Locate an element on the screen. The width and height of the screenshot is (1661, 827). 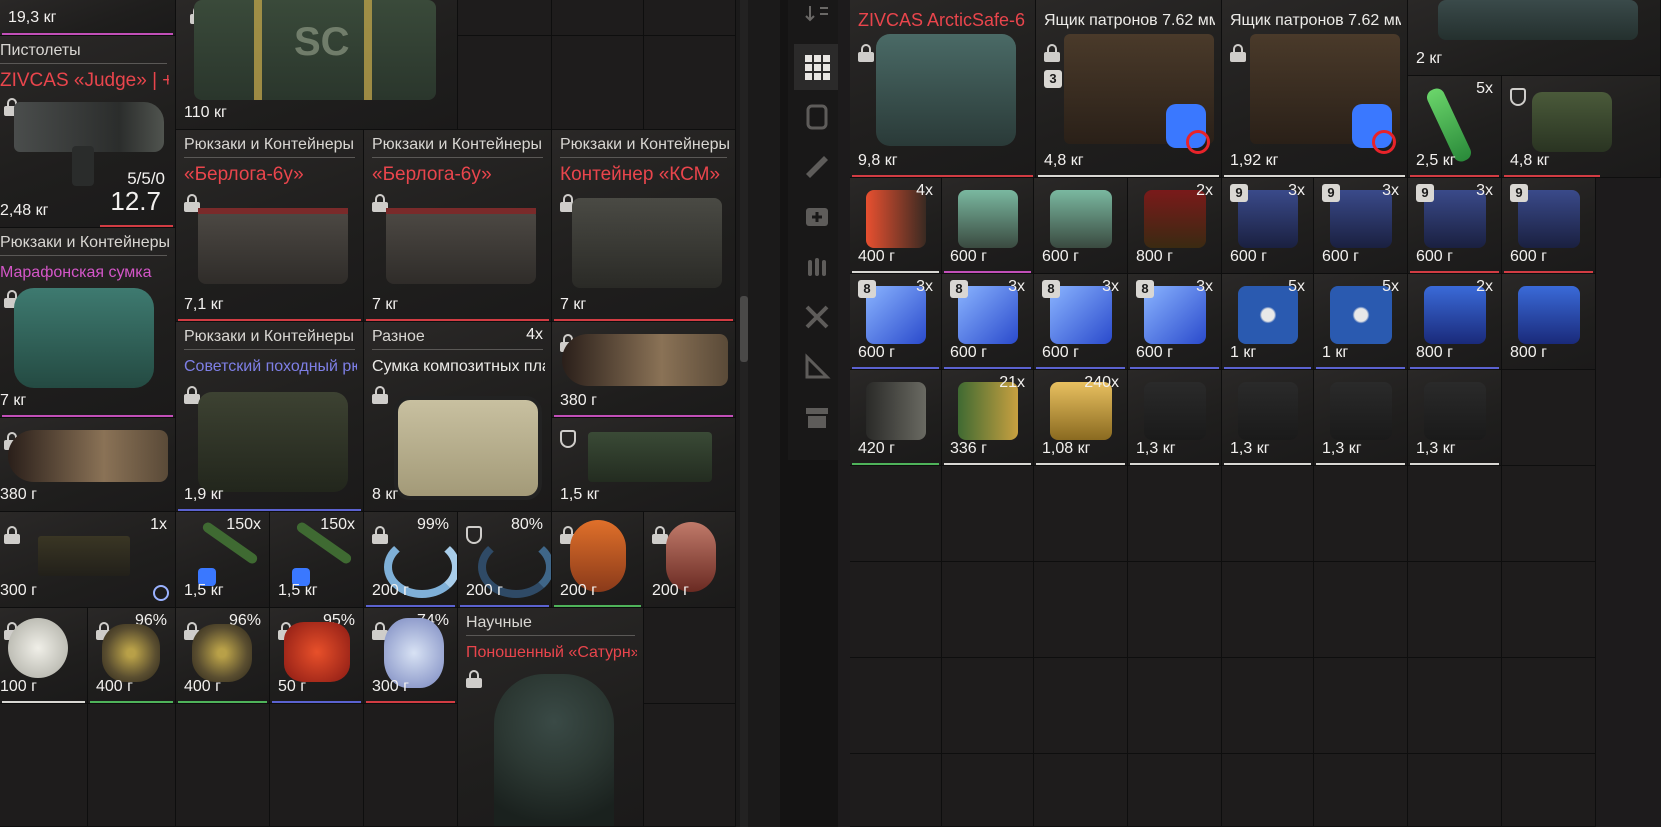
item-cell-plate1: 1,3 кг is located at coordinates (1175, 418).